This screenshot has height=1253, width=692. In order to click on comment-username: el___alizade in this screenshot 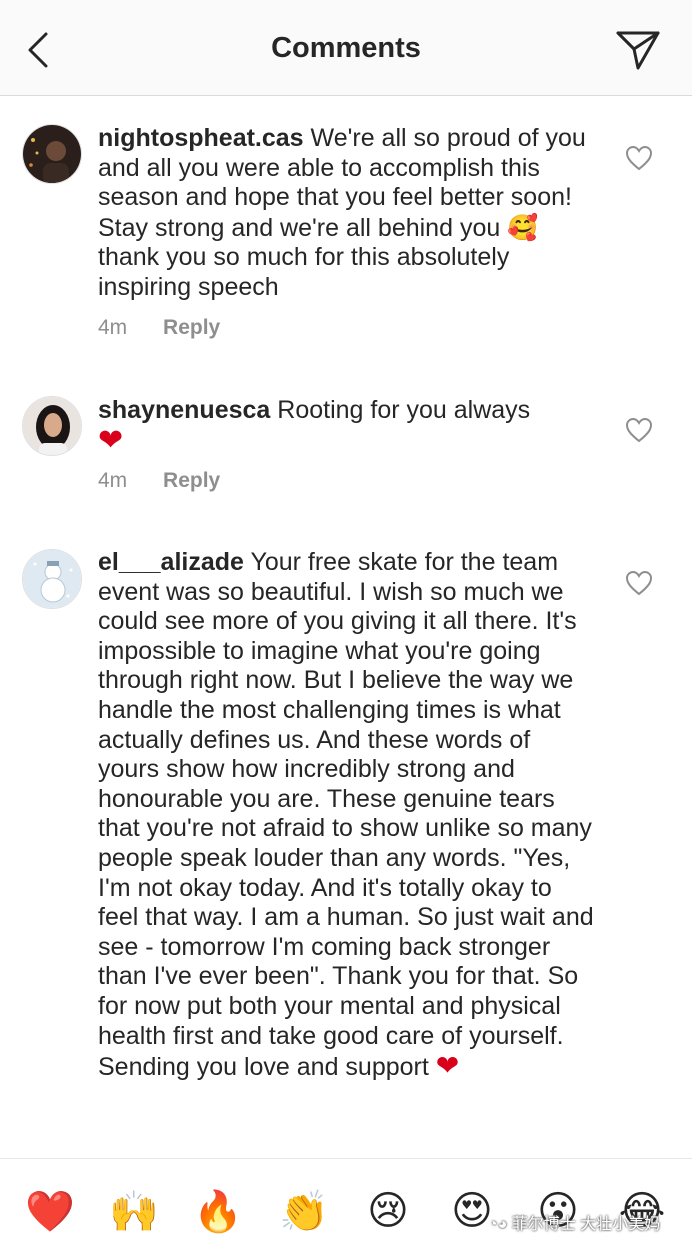, I will do `click(171, 562)`.